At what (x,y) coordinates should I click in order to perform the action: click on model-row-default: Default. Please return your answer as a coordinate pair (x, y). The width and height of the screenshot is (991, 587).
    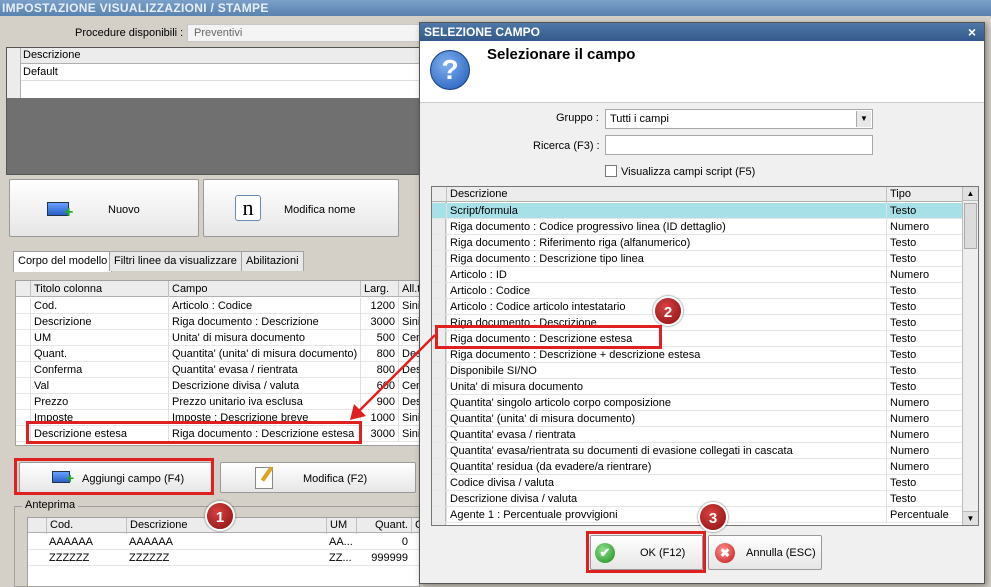
    Looking at the image, I should click on (223, 73).